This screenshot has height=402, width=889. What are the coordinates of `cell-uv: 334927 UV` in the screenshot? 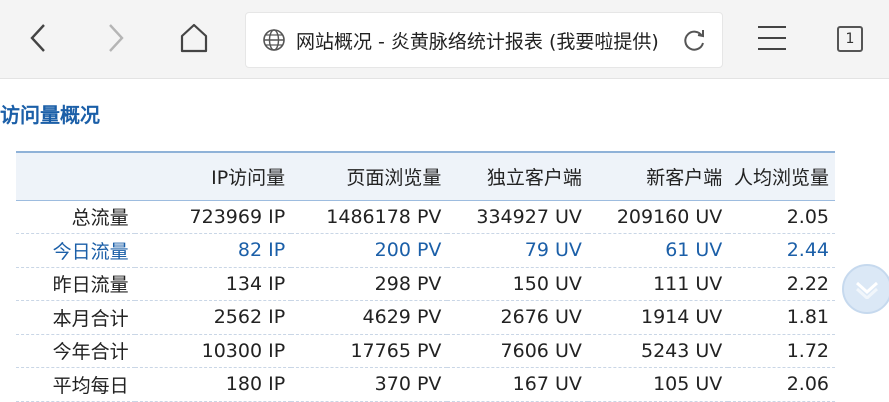 It's located at (517, 217).